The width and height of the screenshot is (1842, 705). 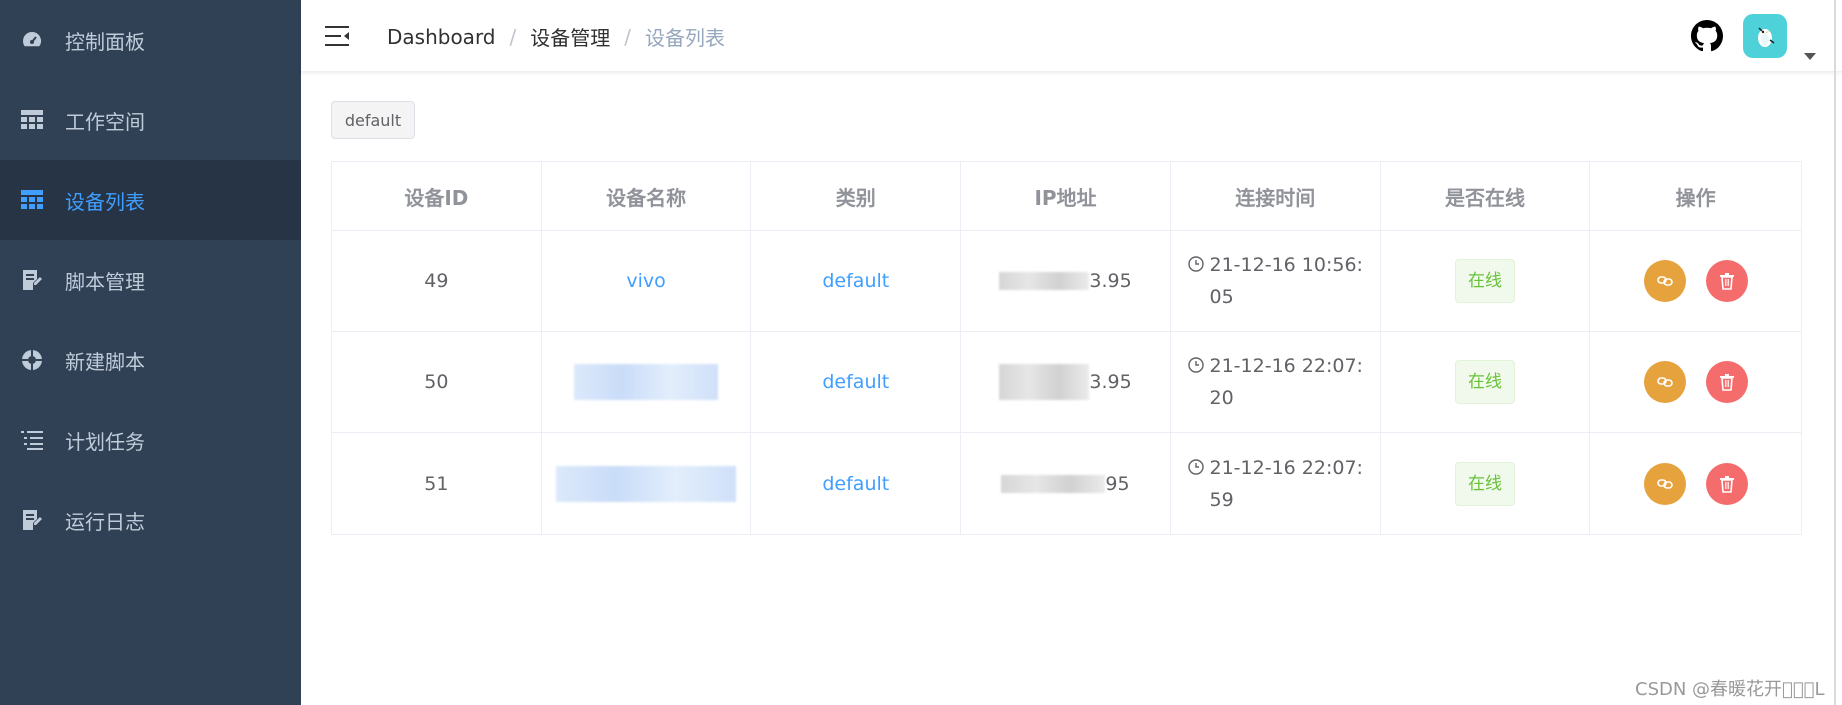 I want to click on table-row: 50 default 3.95 21-12-16 22:07: 20 在线, so click(x=1066, y=382).